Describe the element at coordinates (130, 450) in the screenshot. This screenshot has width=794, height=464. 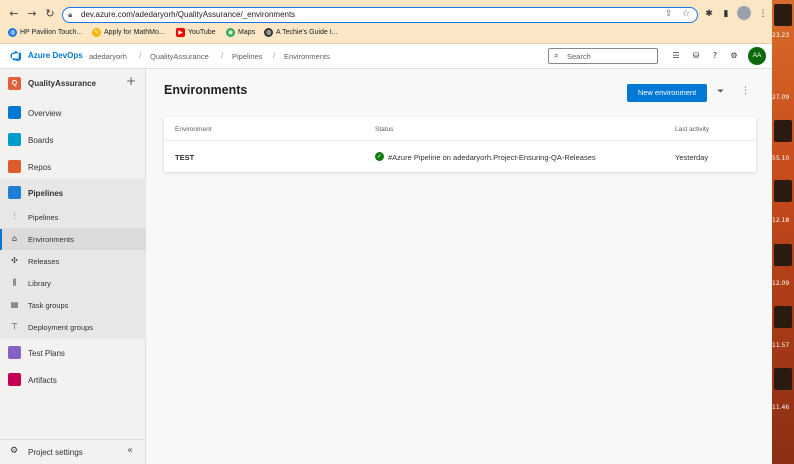
I see `collapse-sidebar-icon: «` at that location.